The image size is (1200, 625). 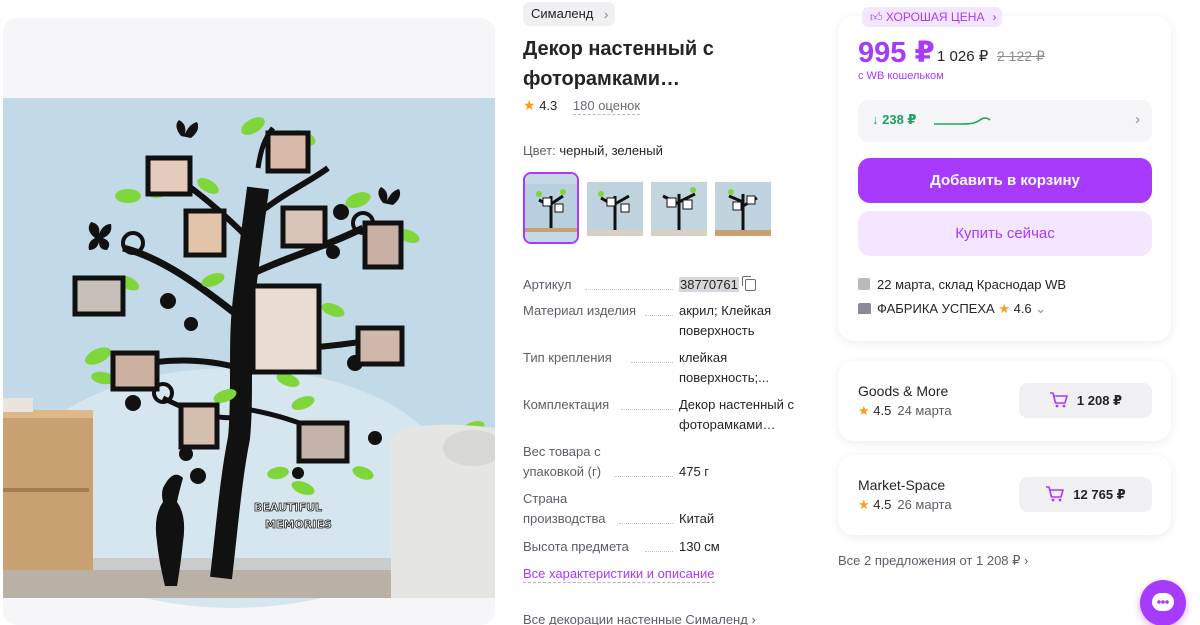 I want to click on offer-seller: Market-Space, so click(x=901, y=485).